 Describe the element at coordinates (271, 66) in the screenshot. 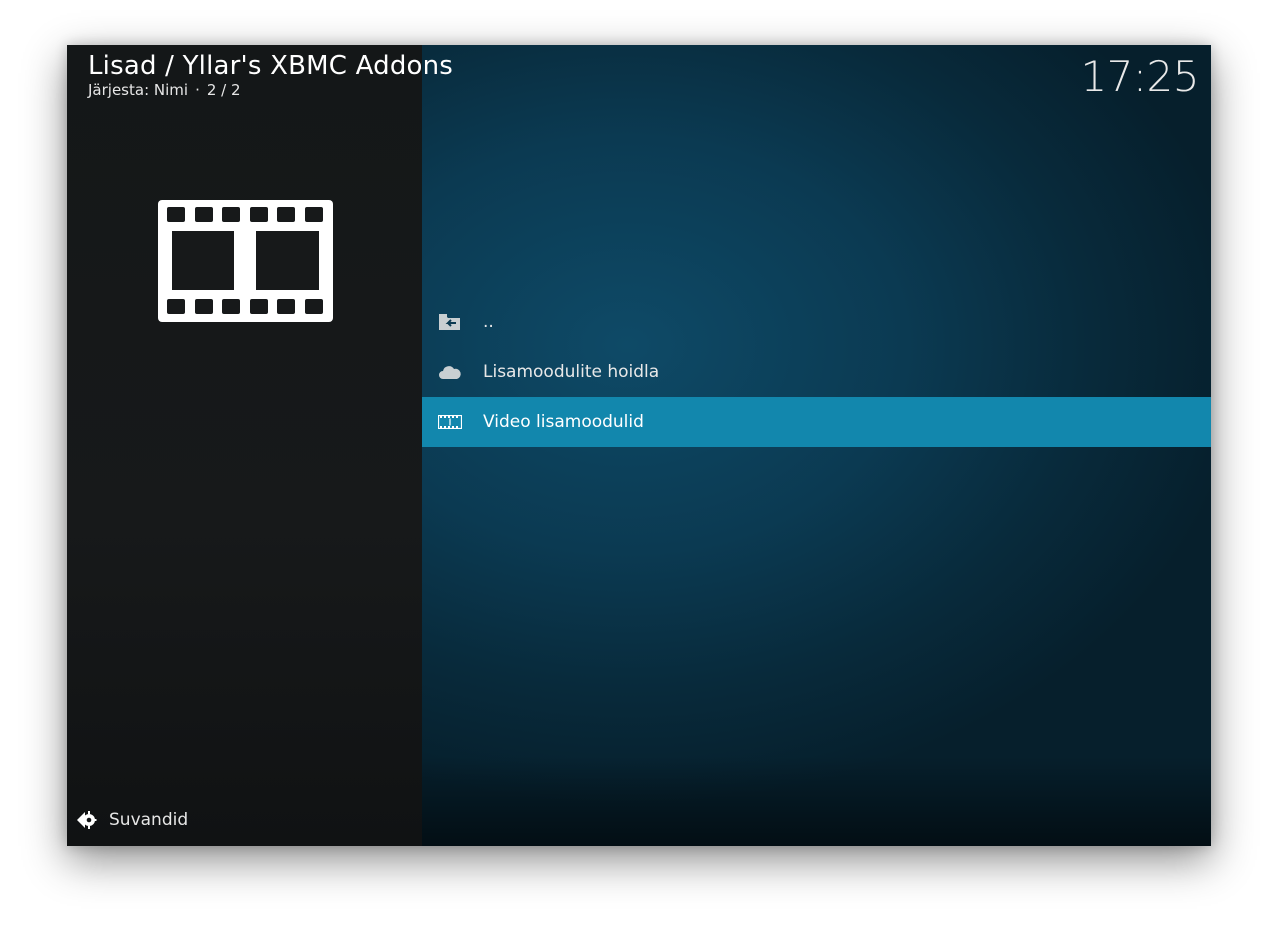

I see `page-title: Lisad / Yllar's XBMC Addons` at that location.